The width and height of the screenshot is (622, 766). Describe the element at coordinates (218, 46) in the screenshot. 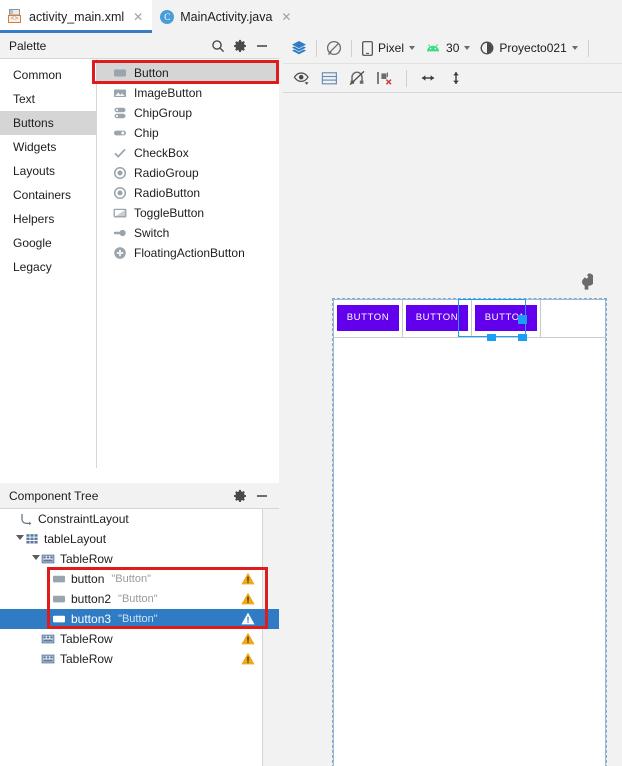

I see `search-icon` at that location.